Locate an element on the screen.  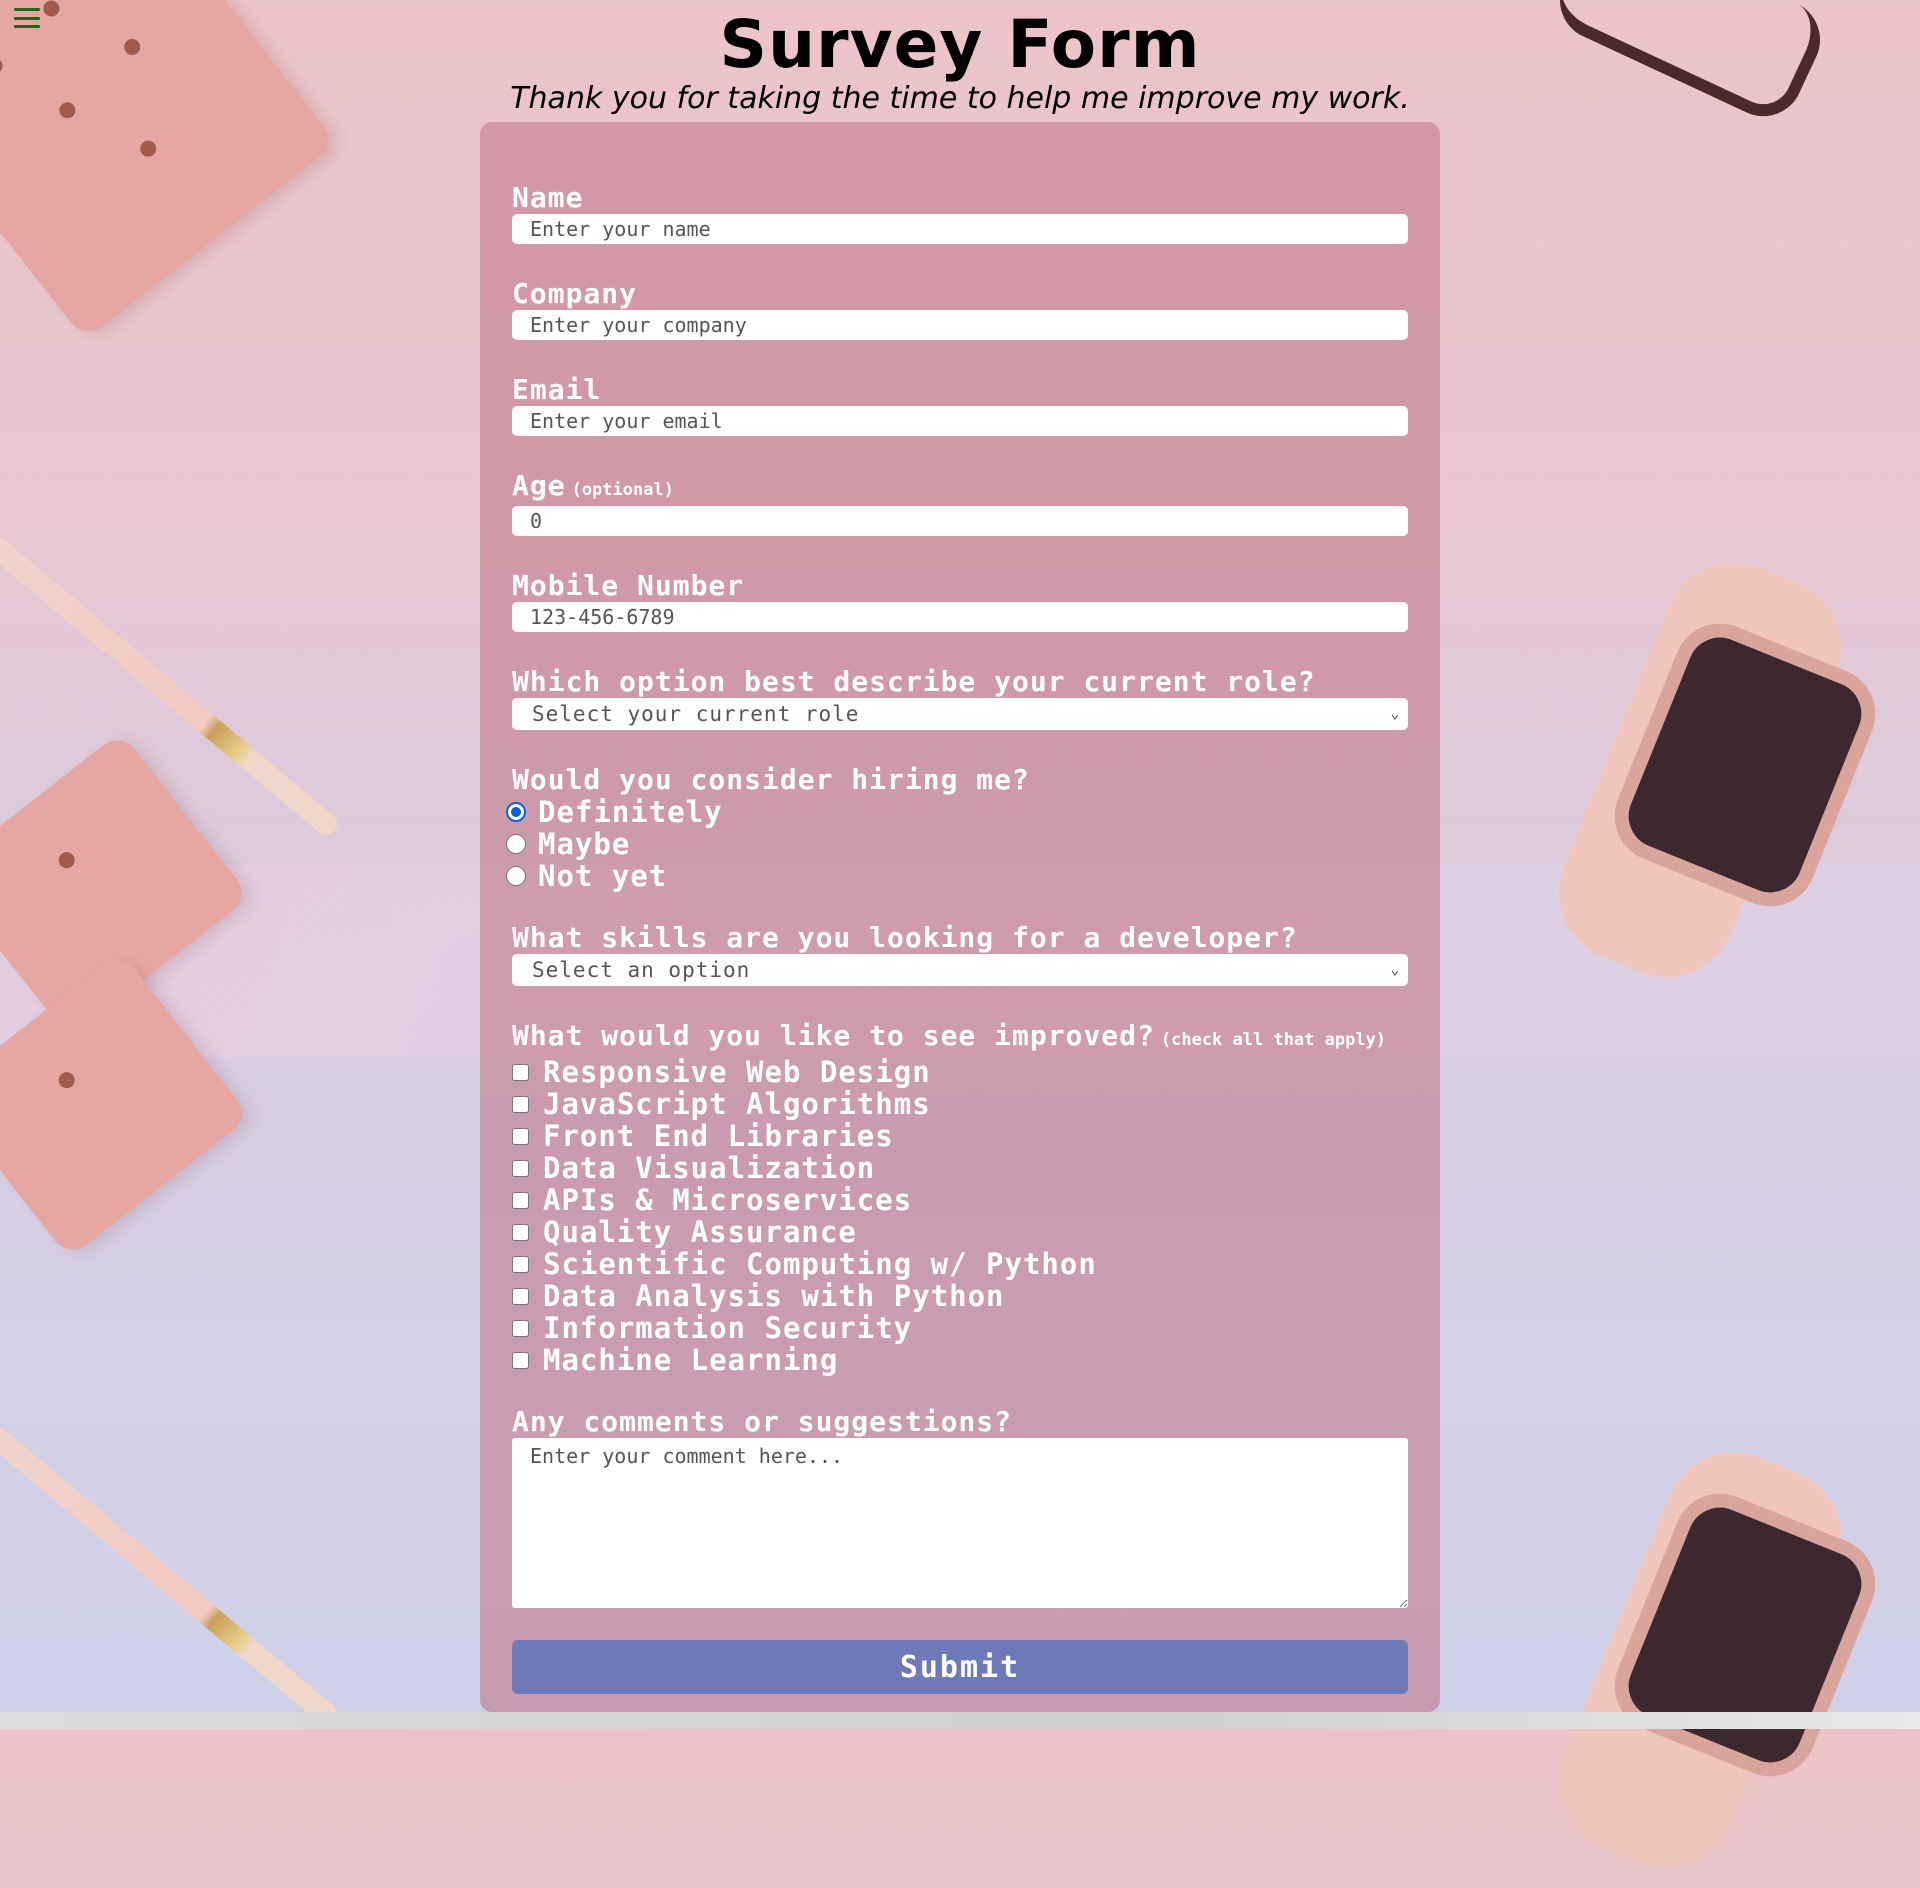
age-group: Age (optional) is located at coordinates (960, 503).